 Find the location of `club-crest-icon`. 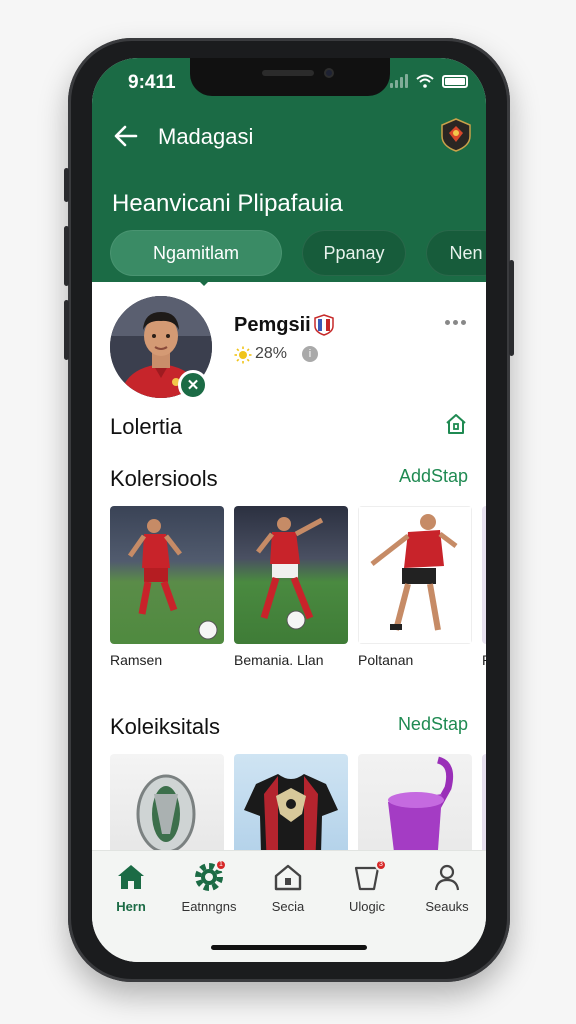

club-crest-icon is located at coordinates (456, 135).